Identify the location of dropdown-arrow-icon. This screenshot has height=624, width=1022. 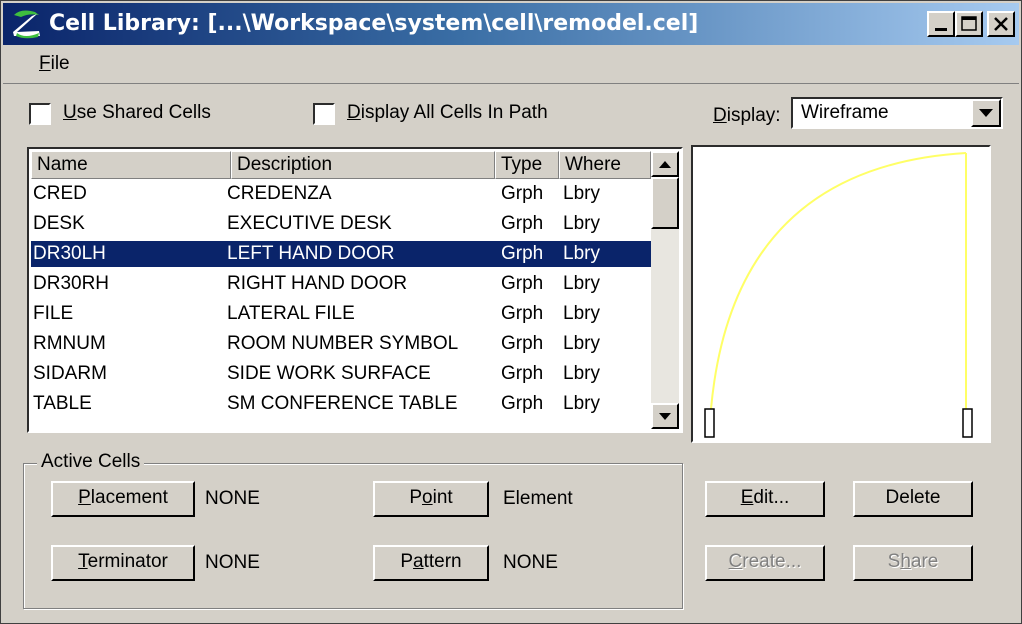
(986, 119).